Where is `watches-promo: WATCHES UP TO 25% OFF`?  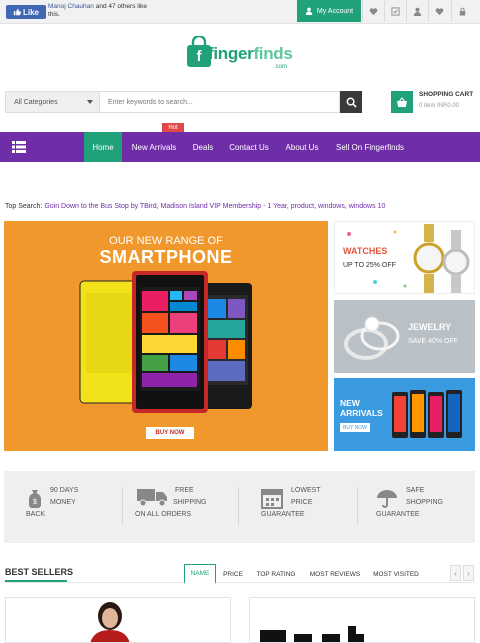 watches-promo: WATCHES UP TO 25% OFF is located at coordinates (404, 257).